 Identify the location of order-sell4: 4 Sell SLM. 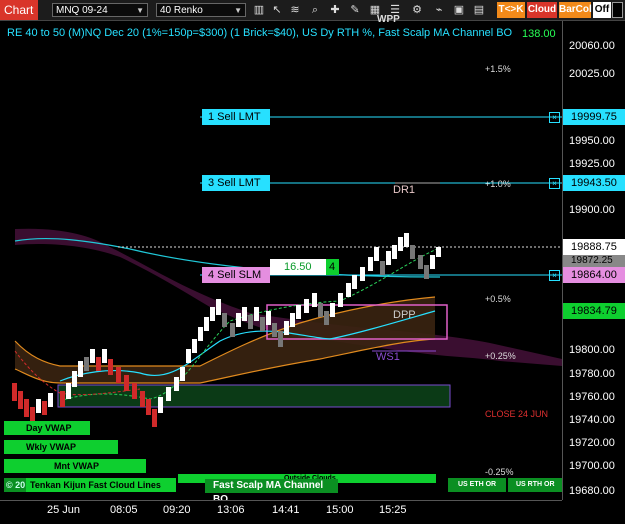
(236, 275).